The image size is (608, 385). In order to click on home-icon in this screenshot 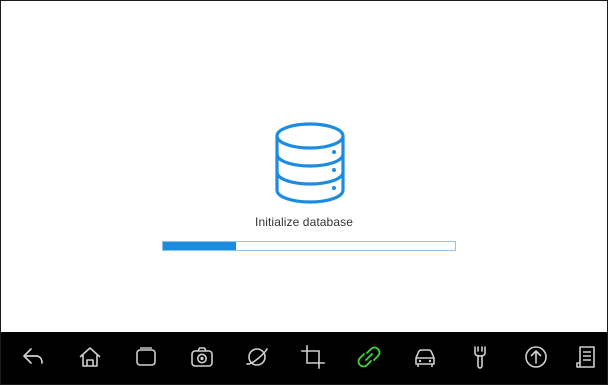, I will do `click(90, 357)`.